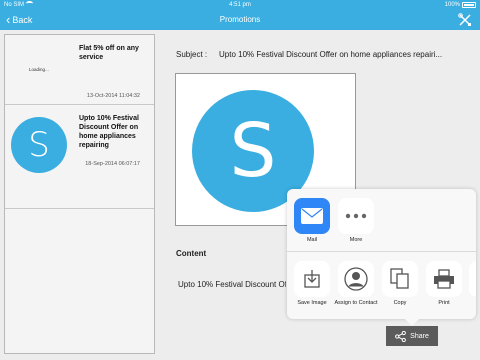  I want to click on extra-share-icon, so click(472, 279).